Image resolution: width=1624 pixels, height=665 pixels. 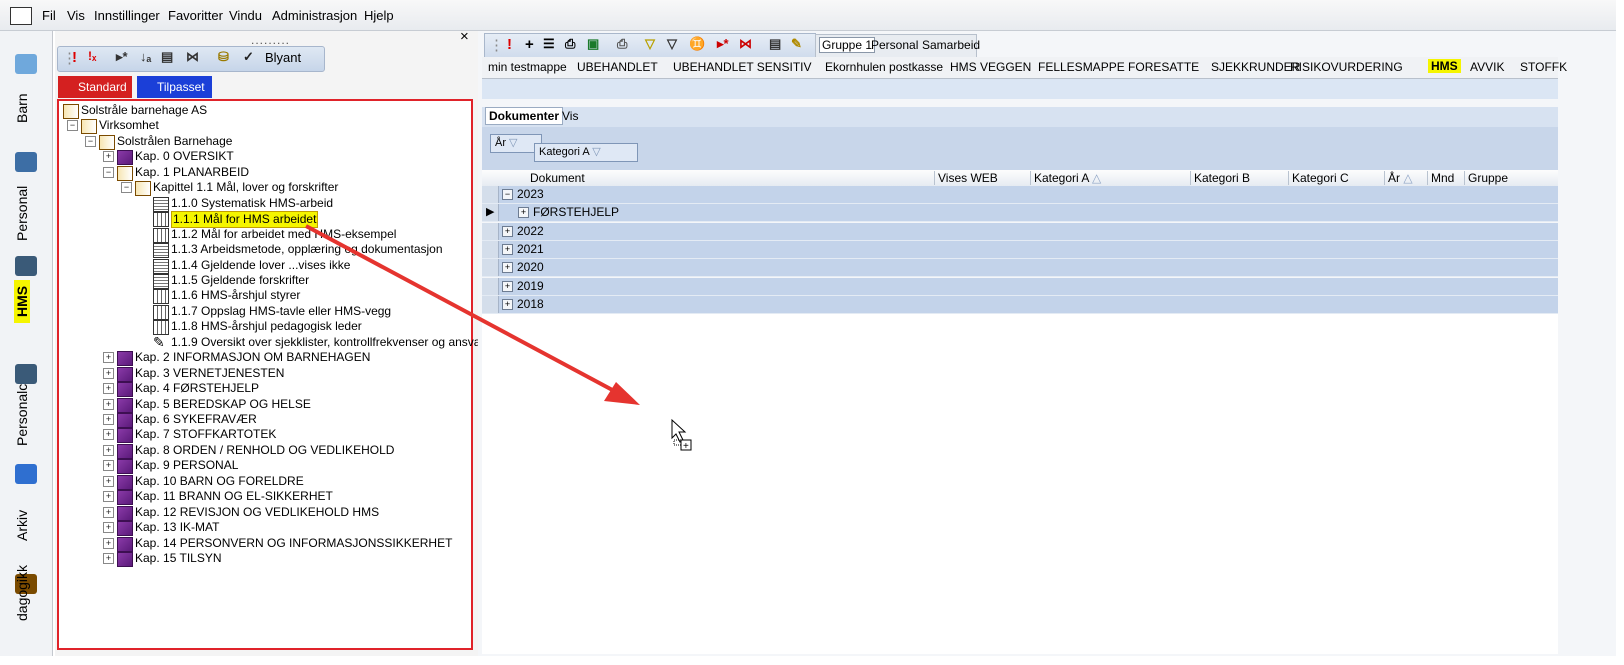 I want to click on folder-tab: min testmappe, so click(x=527, y=67).